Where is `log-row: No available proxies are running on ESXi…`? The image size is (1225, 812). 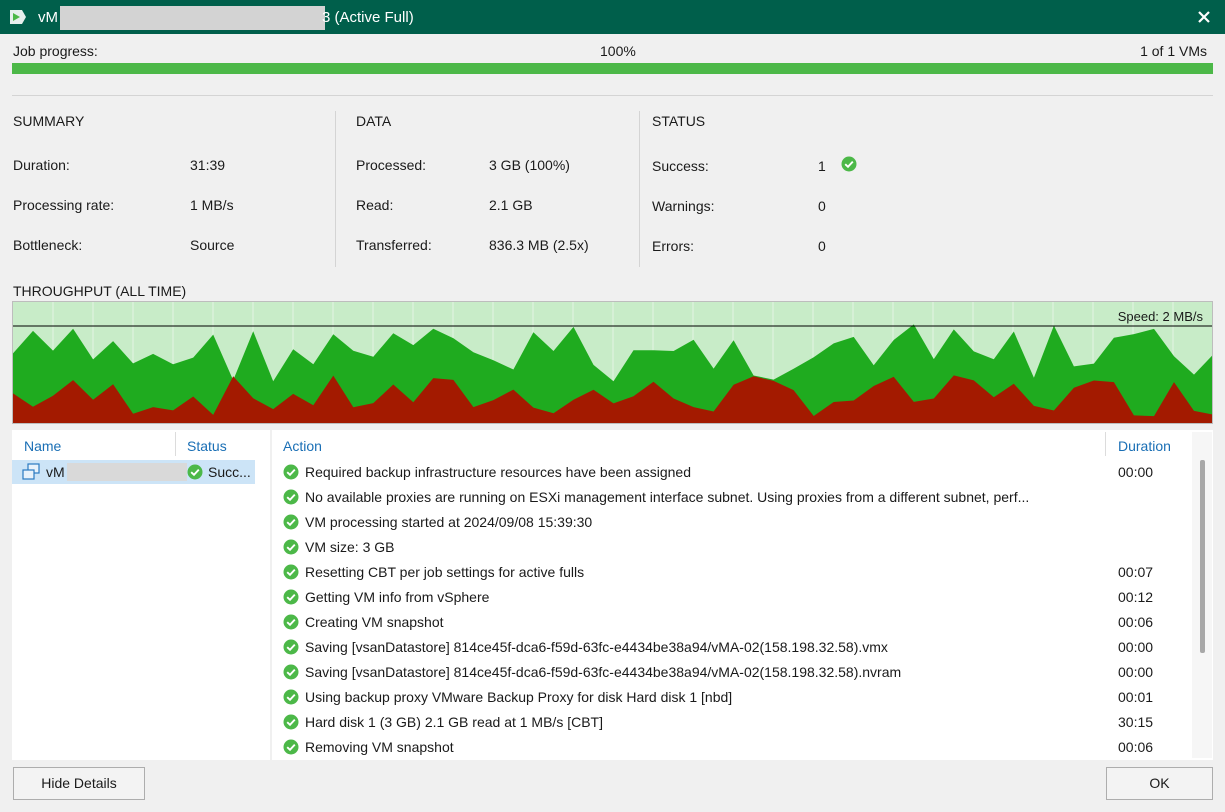
log-row: No available proxies are running on ESXi… is located at coordinates (732, 497).